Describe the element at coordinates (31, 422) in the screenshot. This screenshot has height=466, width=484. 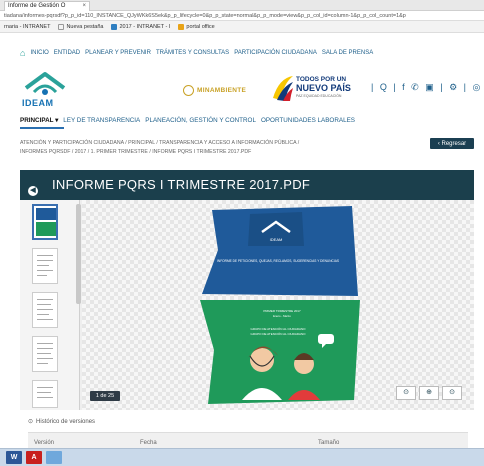
I see `clock-icon: ⊙` at that location.